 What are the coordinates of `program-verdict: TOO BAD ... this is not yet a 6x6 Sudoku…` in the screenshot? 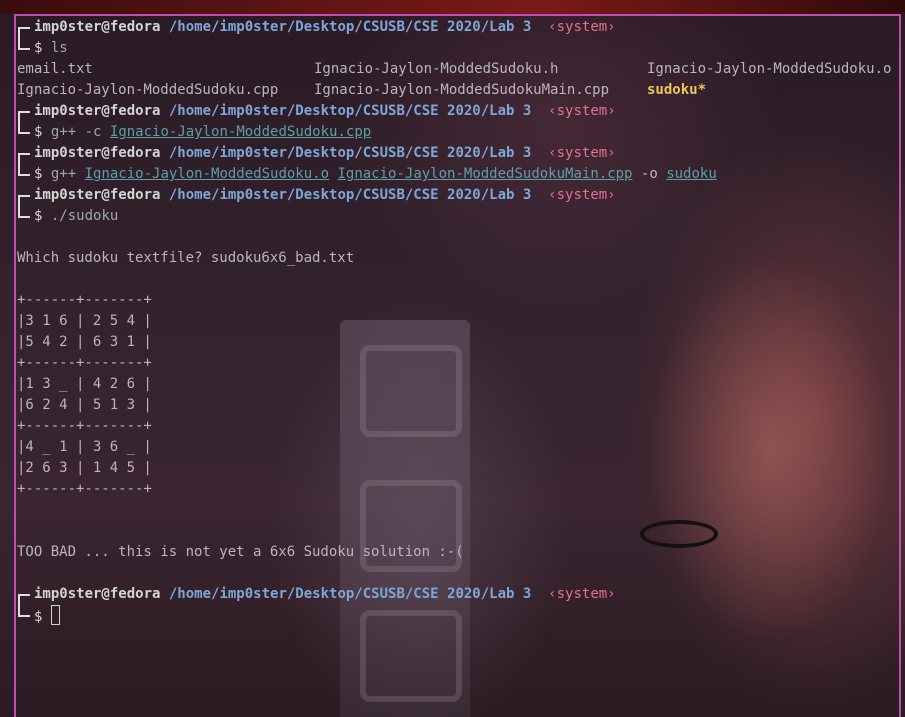 It's located at (240, 552).